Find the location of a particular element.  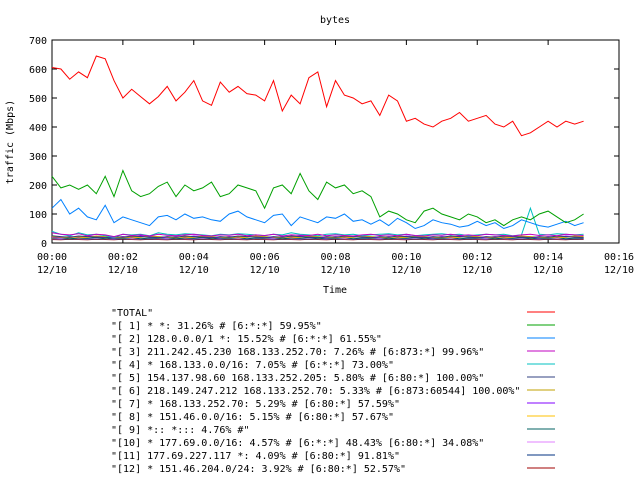

y-tick-label: 700 is located at coordinates (38, 41).